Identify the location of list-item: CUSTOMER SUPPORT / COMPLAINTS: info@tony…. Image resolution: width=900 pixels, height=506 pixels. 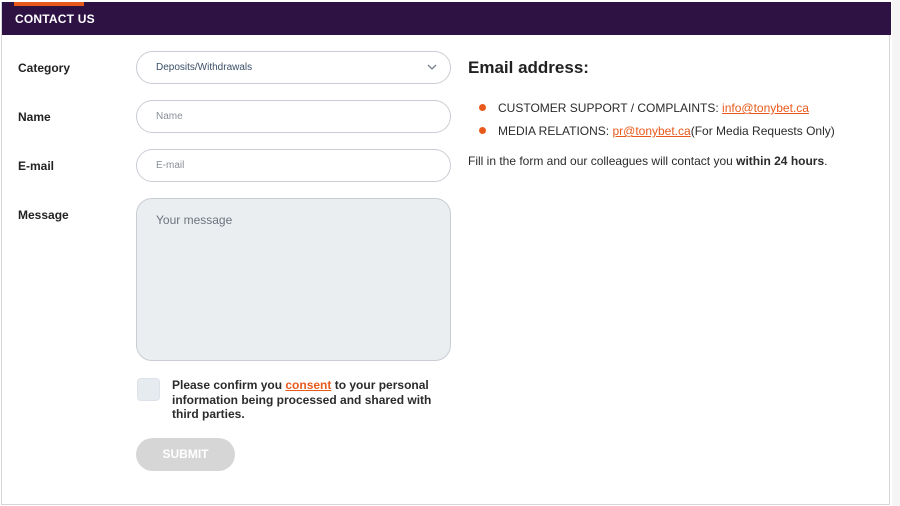
(657, 112).